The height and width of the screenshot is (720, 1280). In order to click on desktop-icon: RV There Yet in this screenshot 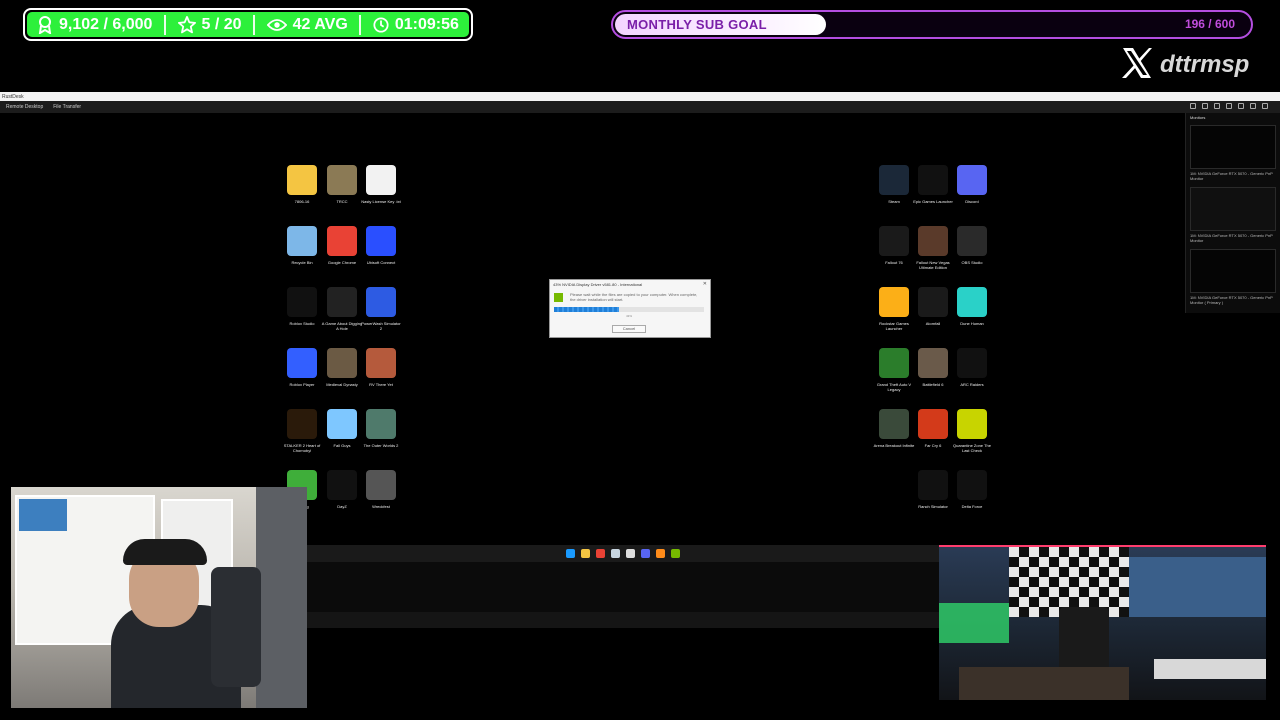, I will do `click(381, 367)`.